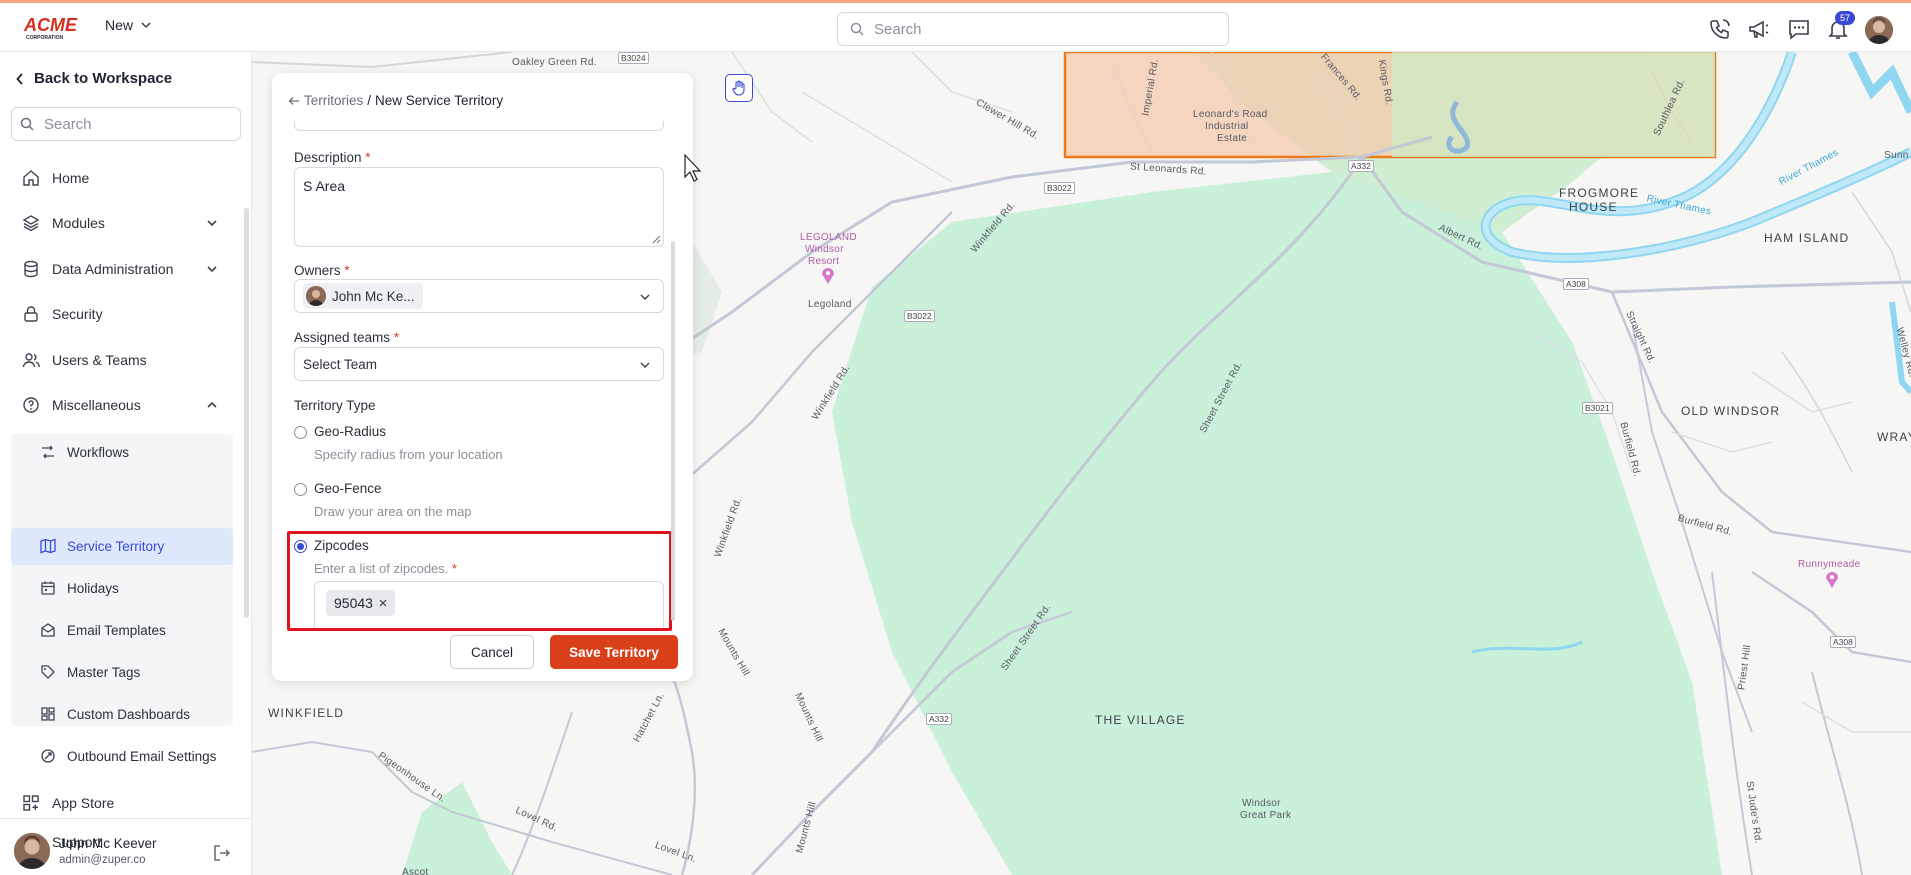  What do you see at coordinates (83, 803) in the screenshot?
I see `sidebar-item-label: App Store` at bounding box center [83, 803].